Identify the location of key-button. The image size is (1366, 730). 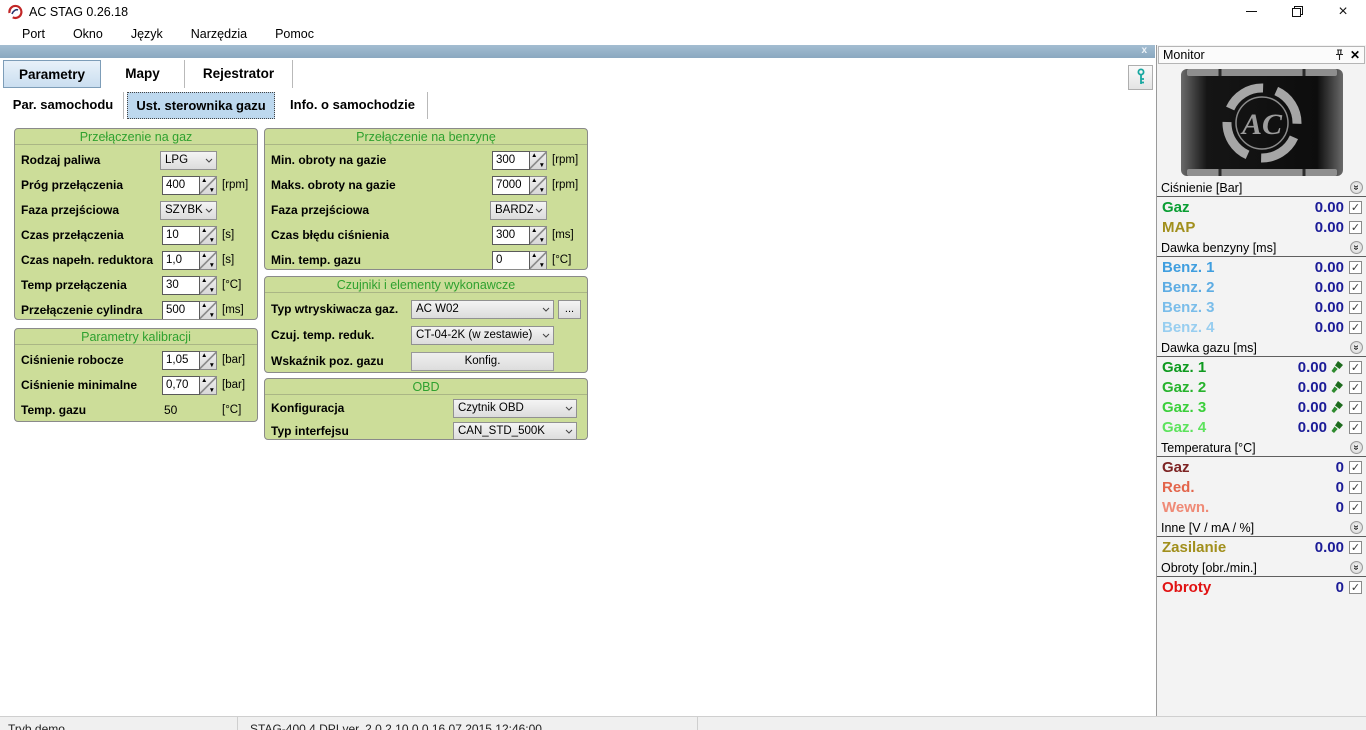
(1140, 77).